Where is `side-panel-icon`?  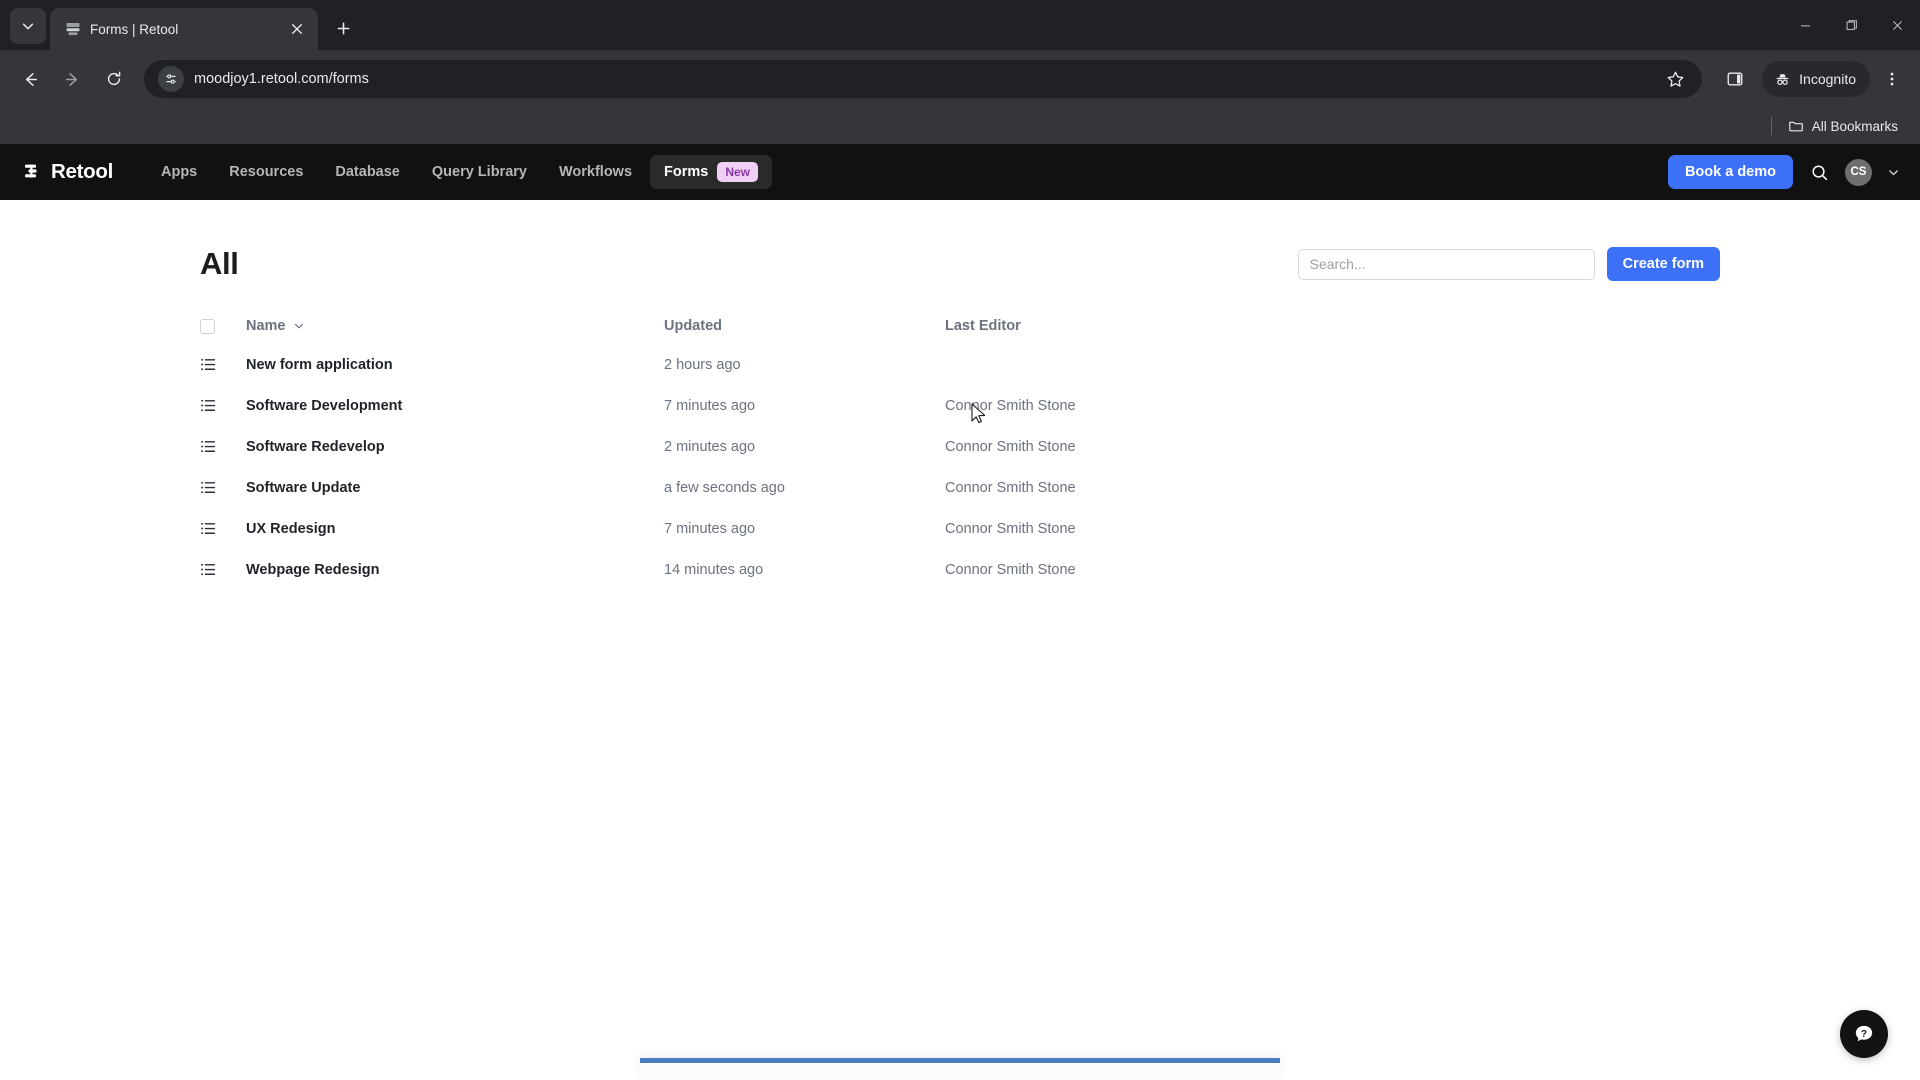 side-panel-icon is located at coordinates (1735, 79).